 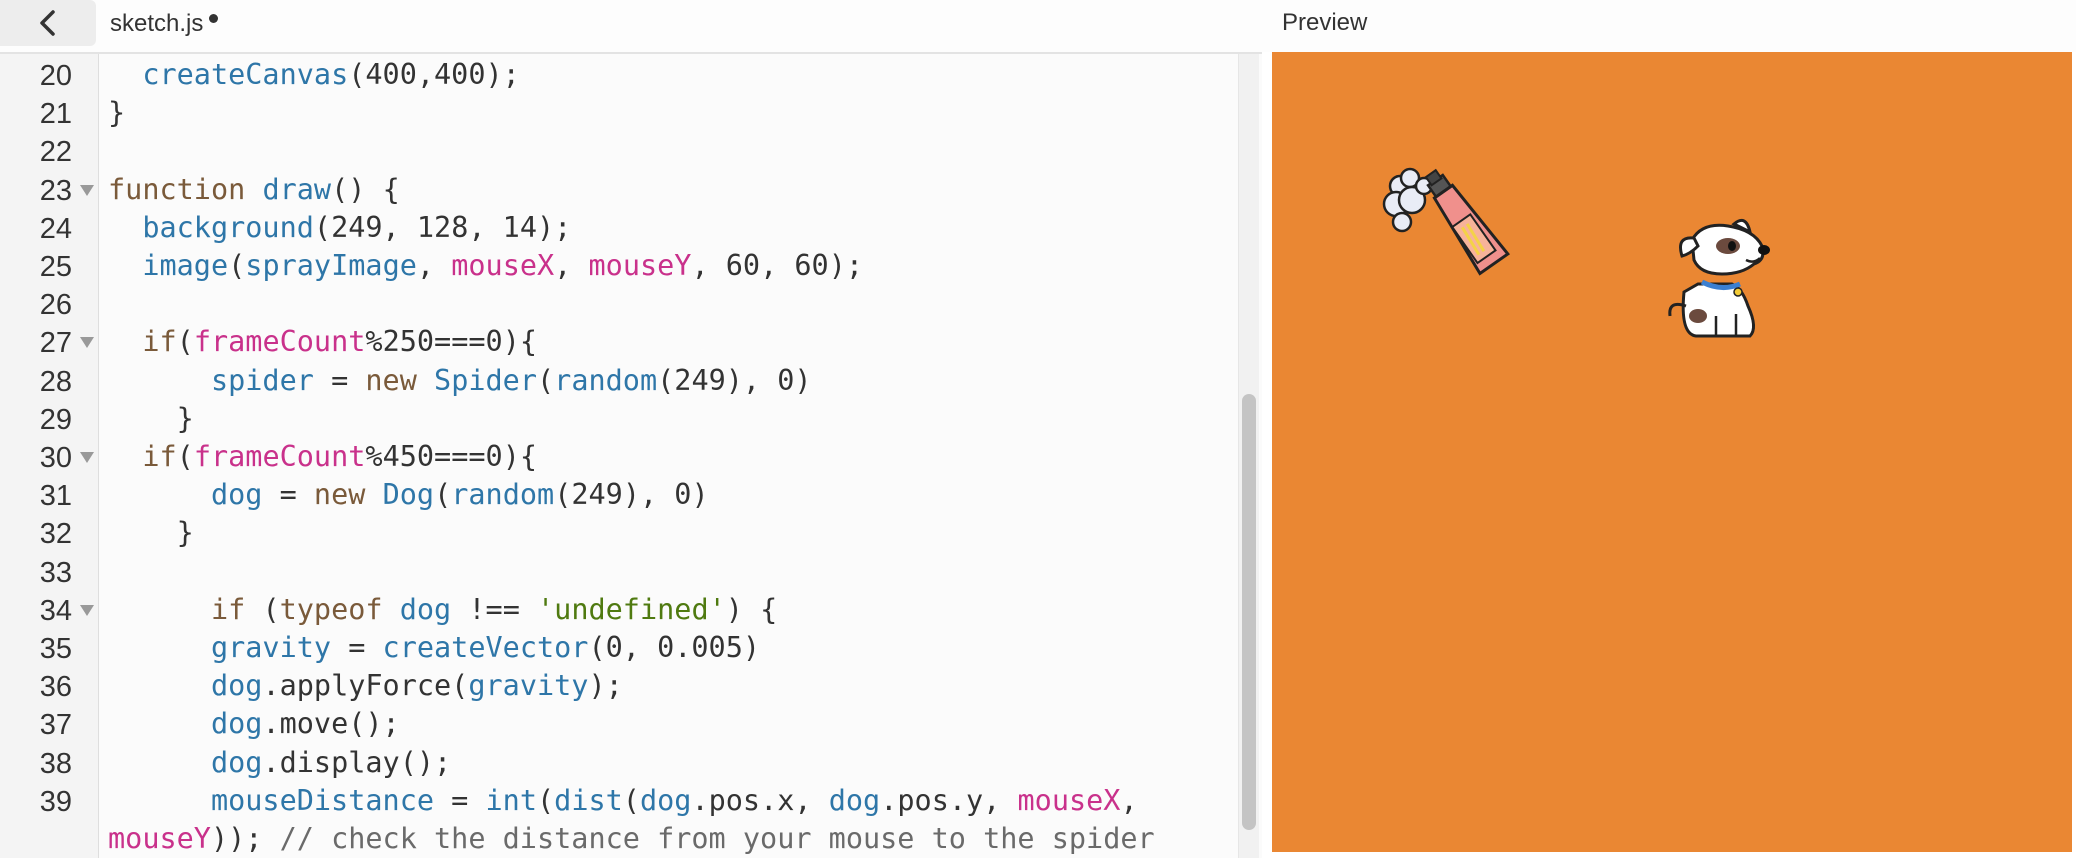 I want to click on scrollbar-thumb, so click(x=1249, y=612).